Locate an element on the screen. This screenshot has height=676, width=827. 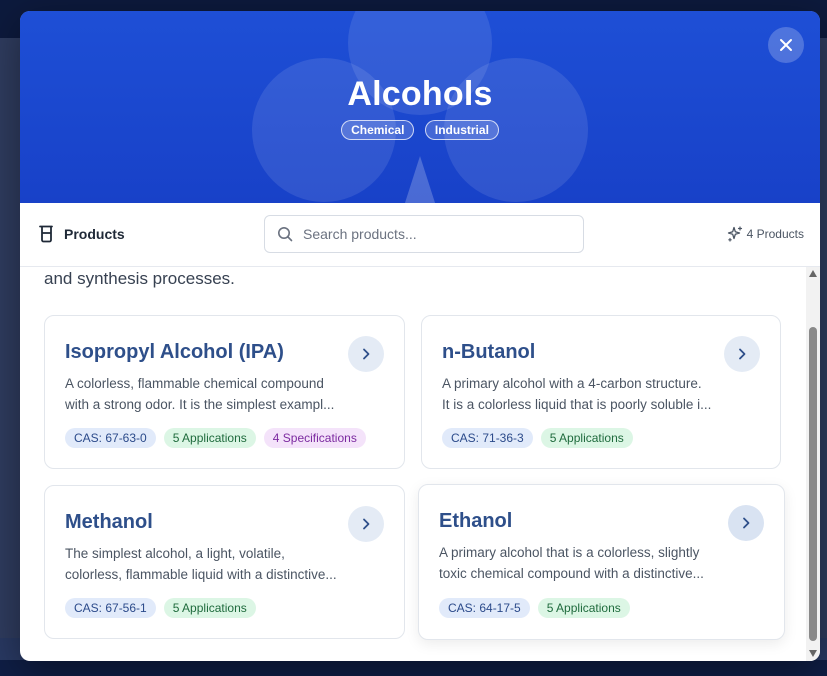
product-count-label: 4 Products is located at coordinates (775, 234).